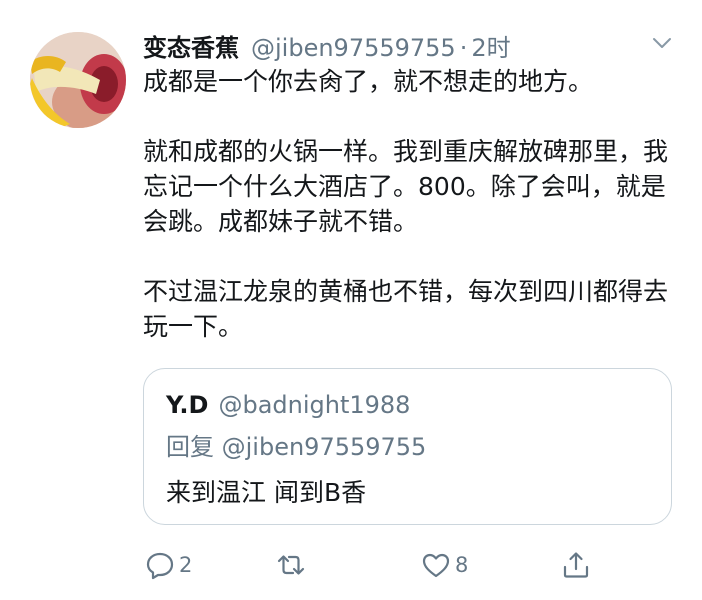 Image resolution: width=702 pixels, height=600 pixels. I want to click on heart-icon, so click(436, 565).